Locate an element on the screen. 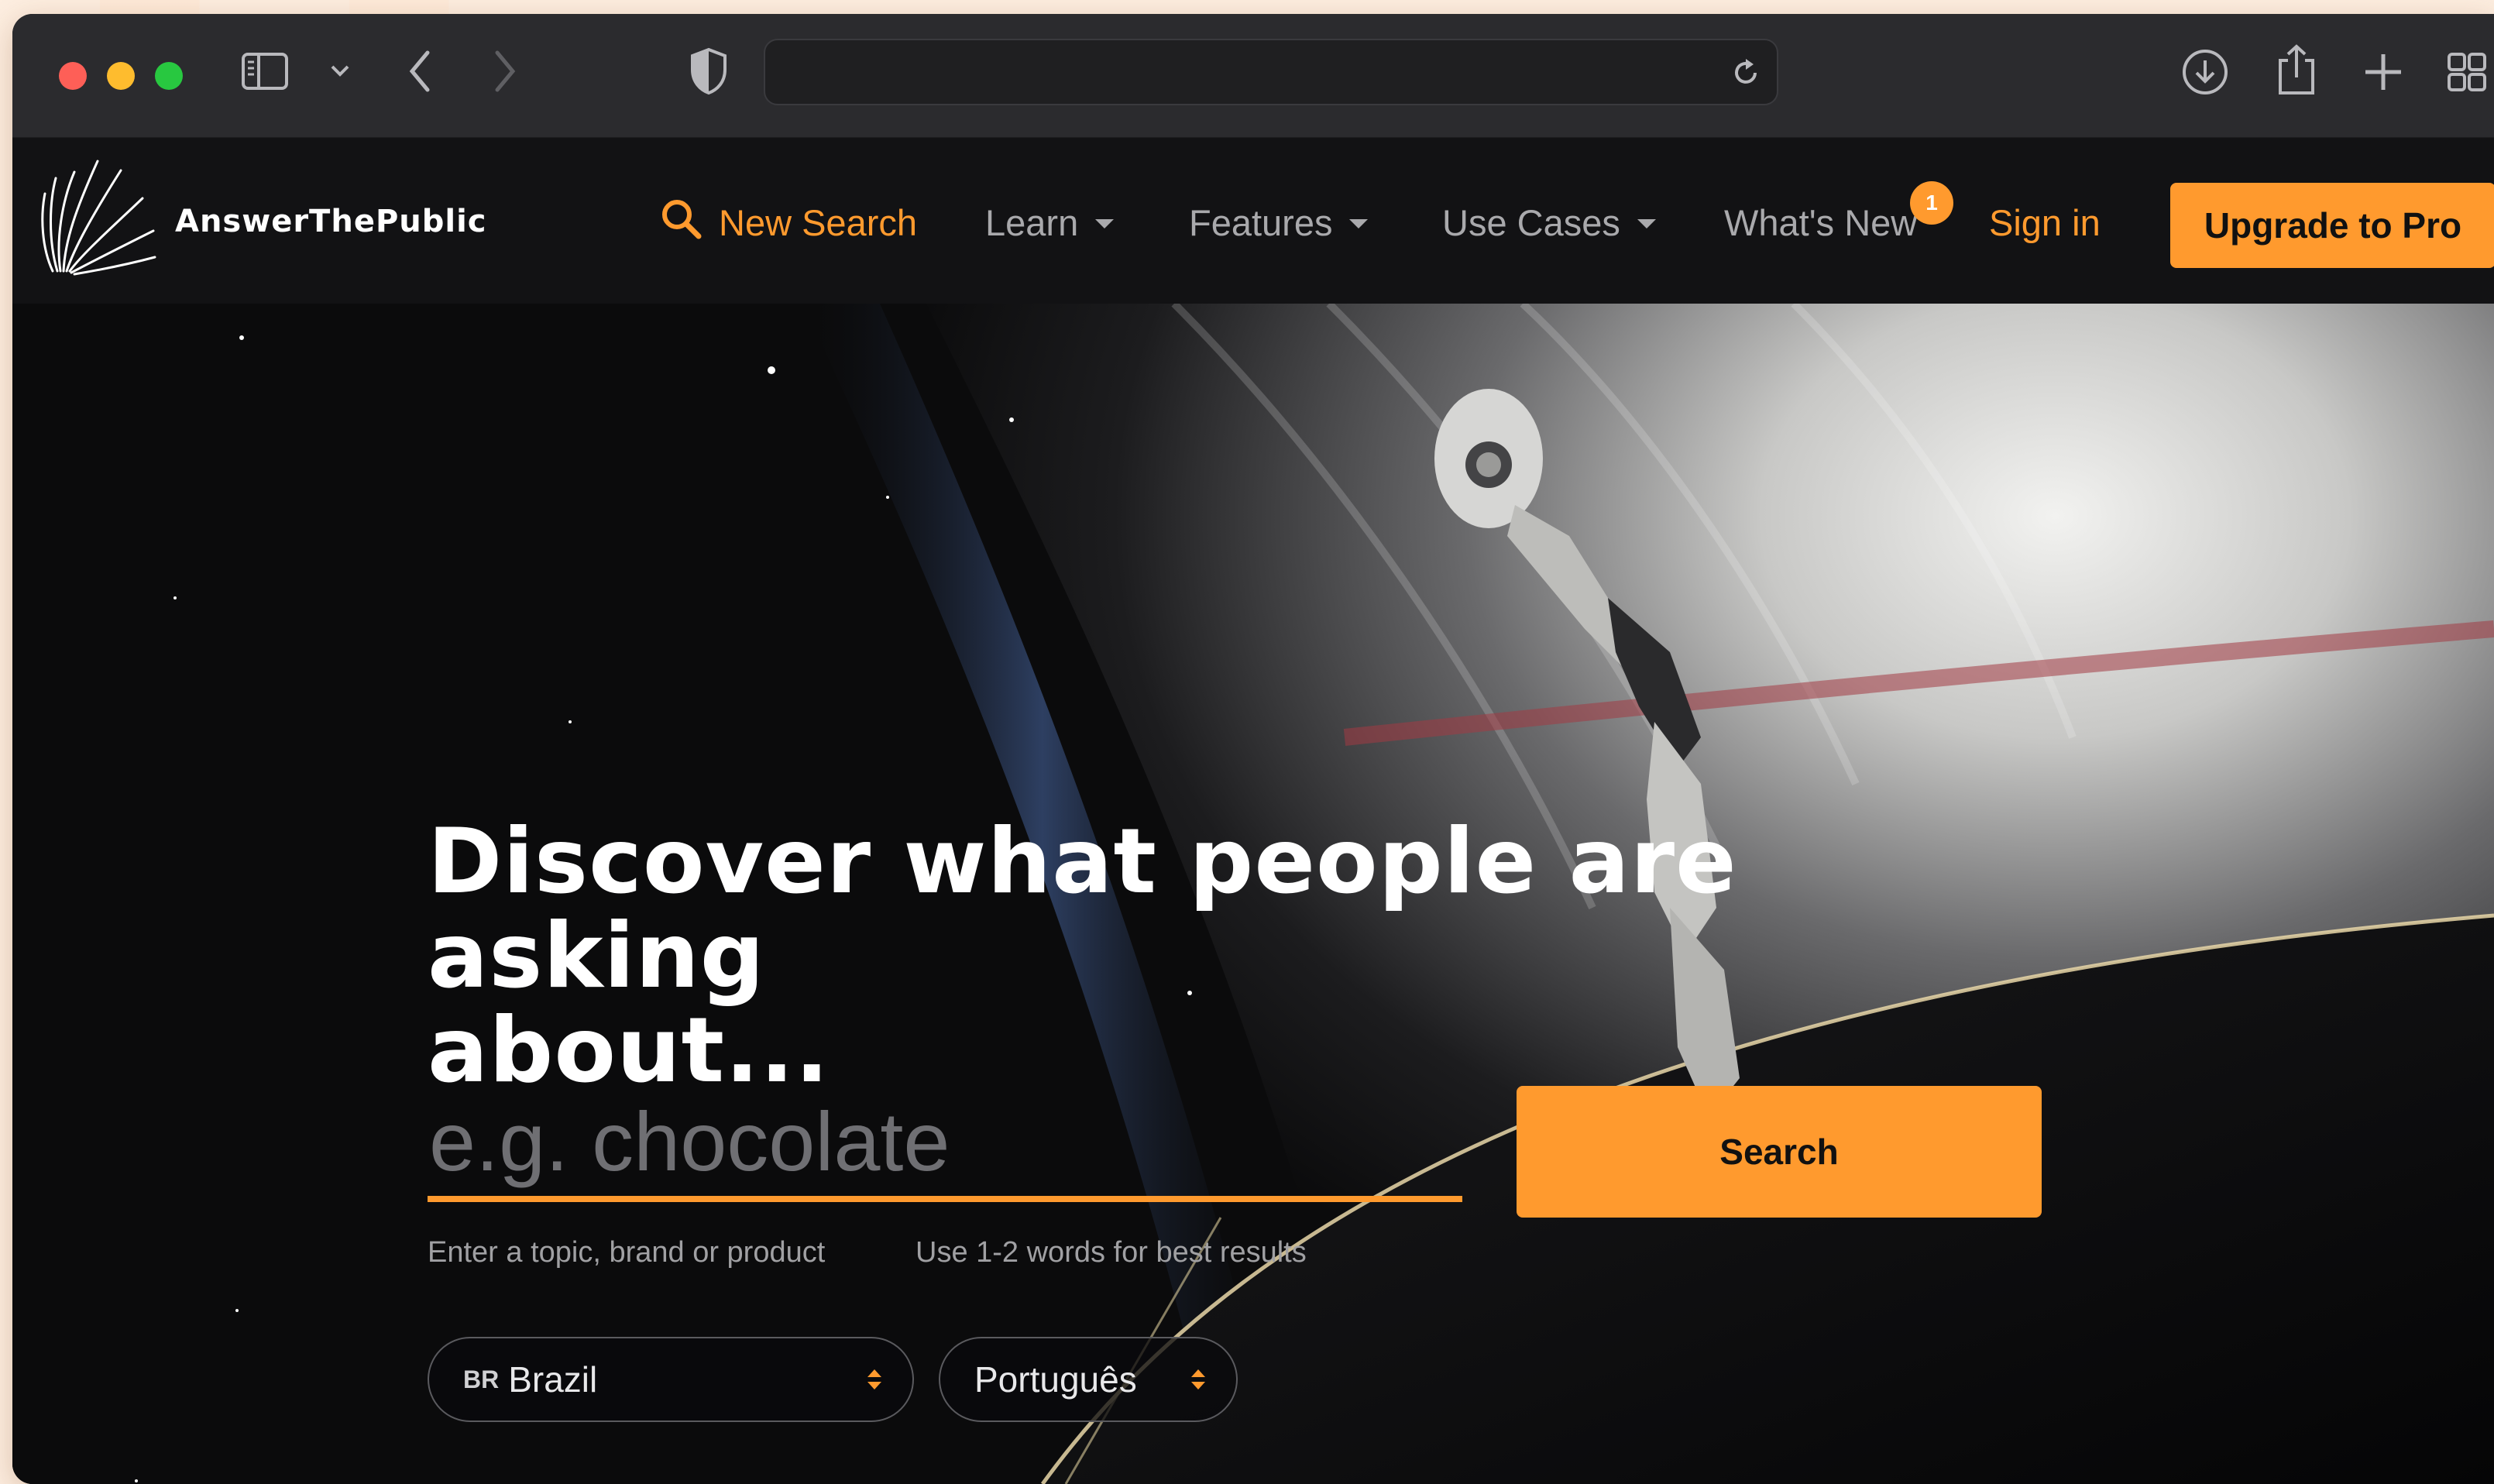 Image resolution: width=2494 pixels, height=1484 pixels. country-code: BR is located at coordinates (481, 1379).